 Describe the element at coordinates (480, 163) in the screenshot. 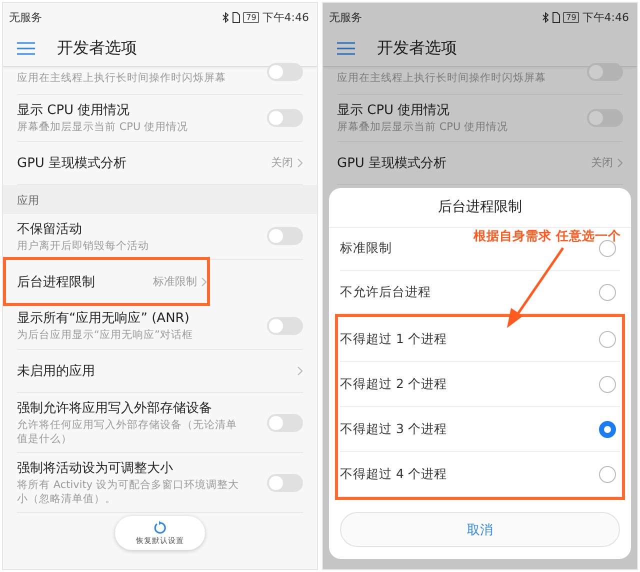

I see `setting-row: GPU 呈现模式分析 关闭` at that location.